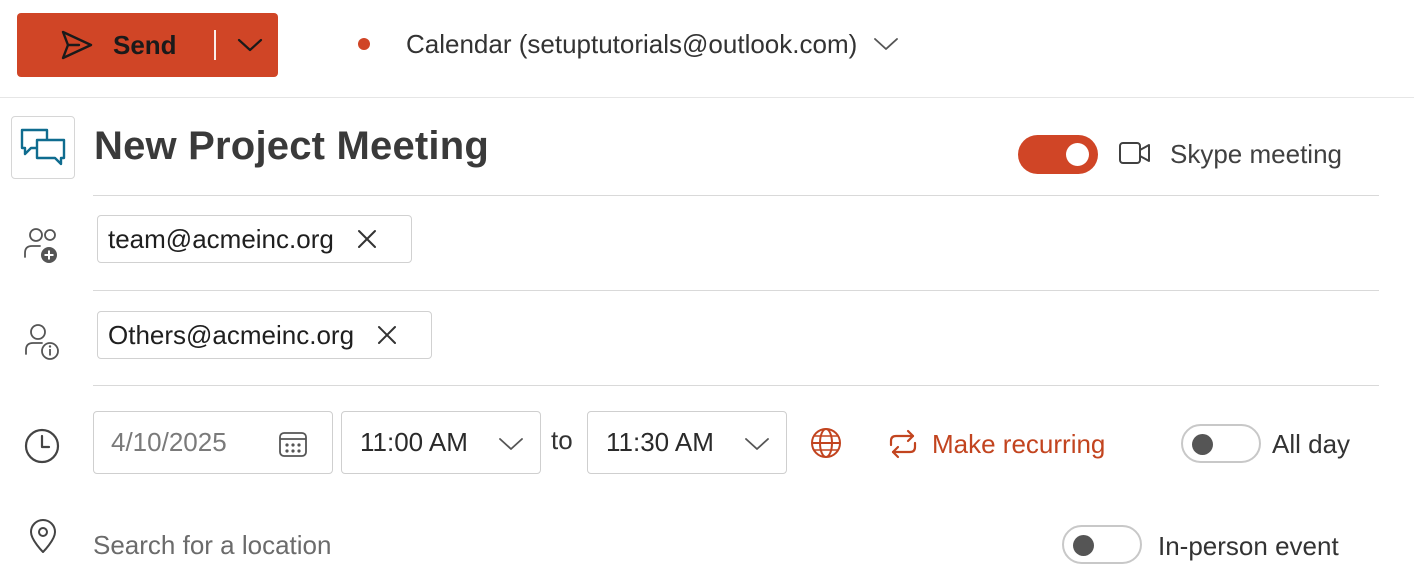 The image size is (1414, 584). Describe the element at coordinates (291, 146) in the screenshot. I see `event-title: New Project Meeting` at that location.